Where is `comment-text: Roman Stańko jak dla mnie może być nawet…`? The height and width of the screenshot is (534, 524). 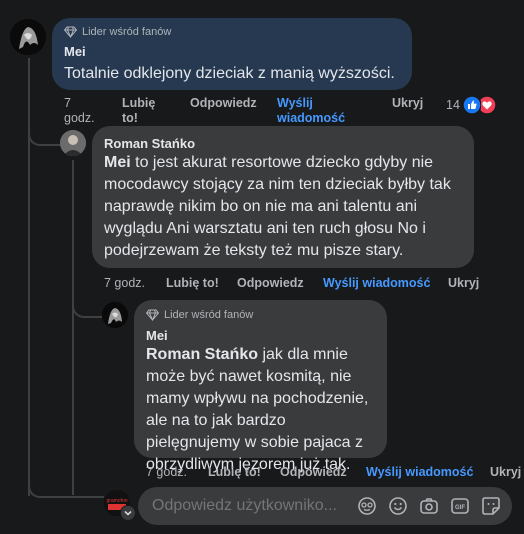
comment-text: Roman Stańko jak dla mnie może być nawet… is located at coordinates (257, 409).